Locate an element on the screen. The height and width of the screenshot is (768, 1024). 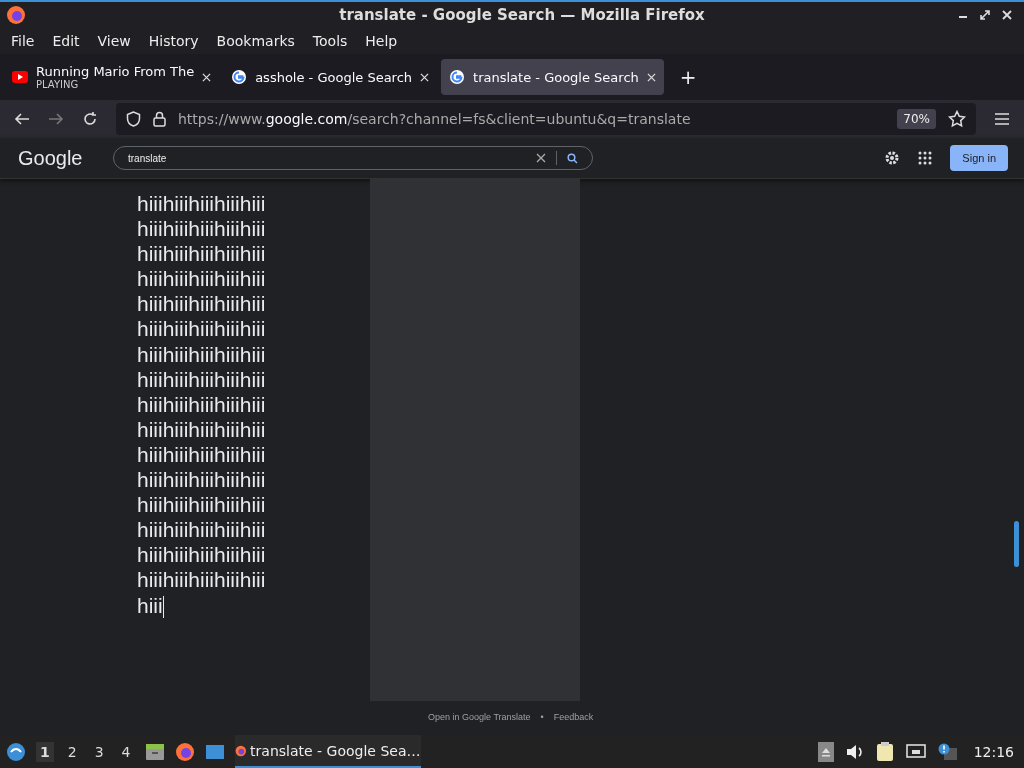
workspace-button: 4 is located at coordinates (126, 751).